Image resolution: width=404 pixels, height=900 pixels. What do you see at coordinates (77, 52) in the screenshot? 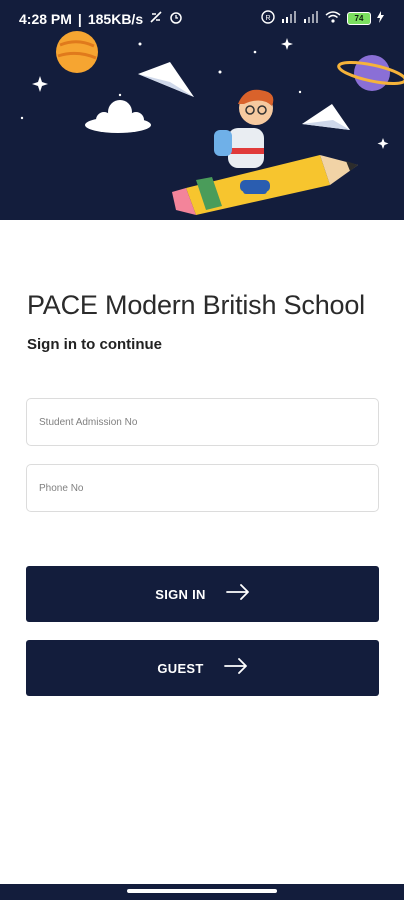
I see `orange-planet-icon` at bounding box center [77, 52].